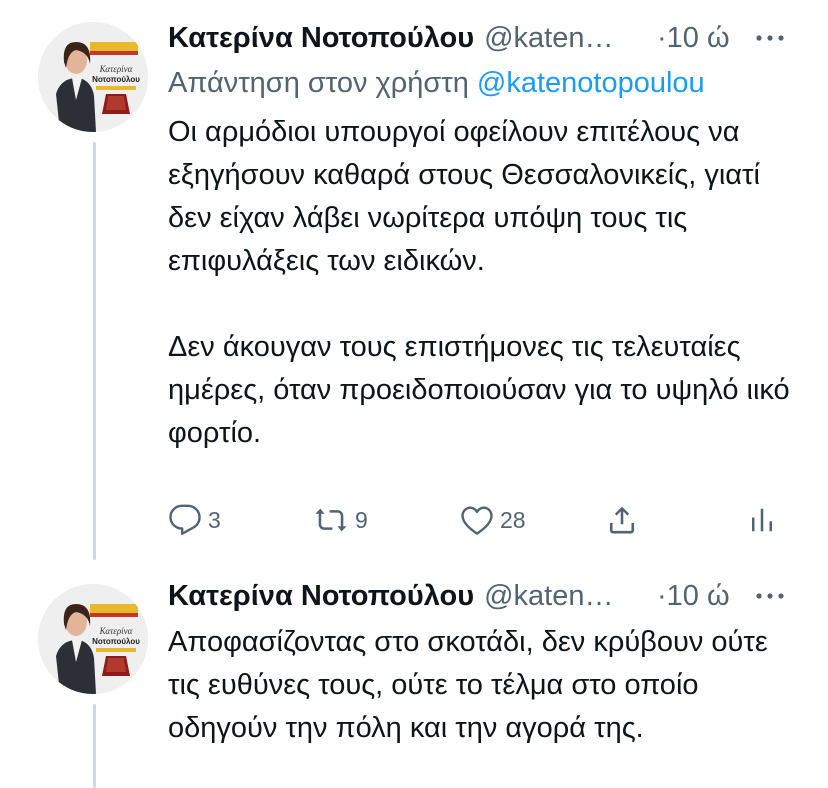 This screenshot has width=828, height=788. What do you see at coordinates (214, 519) in the screenshot?
I see `reply-count: 3` at bounding box center [214, 519].